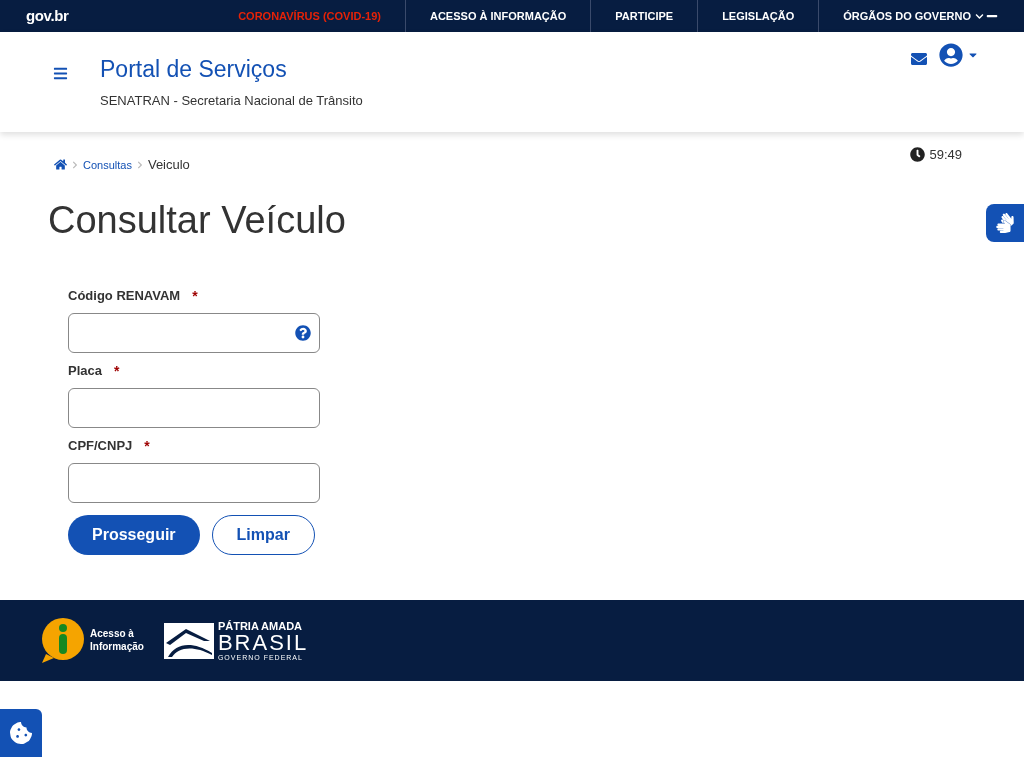  What do you see at coordinates (309, 16) in the screenshot?
I see `top-nav-link: CORONAVÍRUS (COVID-19)` at bounding box center [309, 16].